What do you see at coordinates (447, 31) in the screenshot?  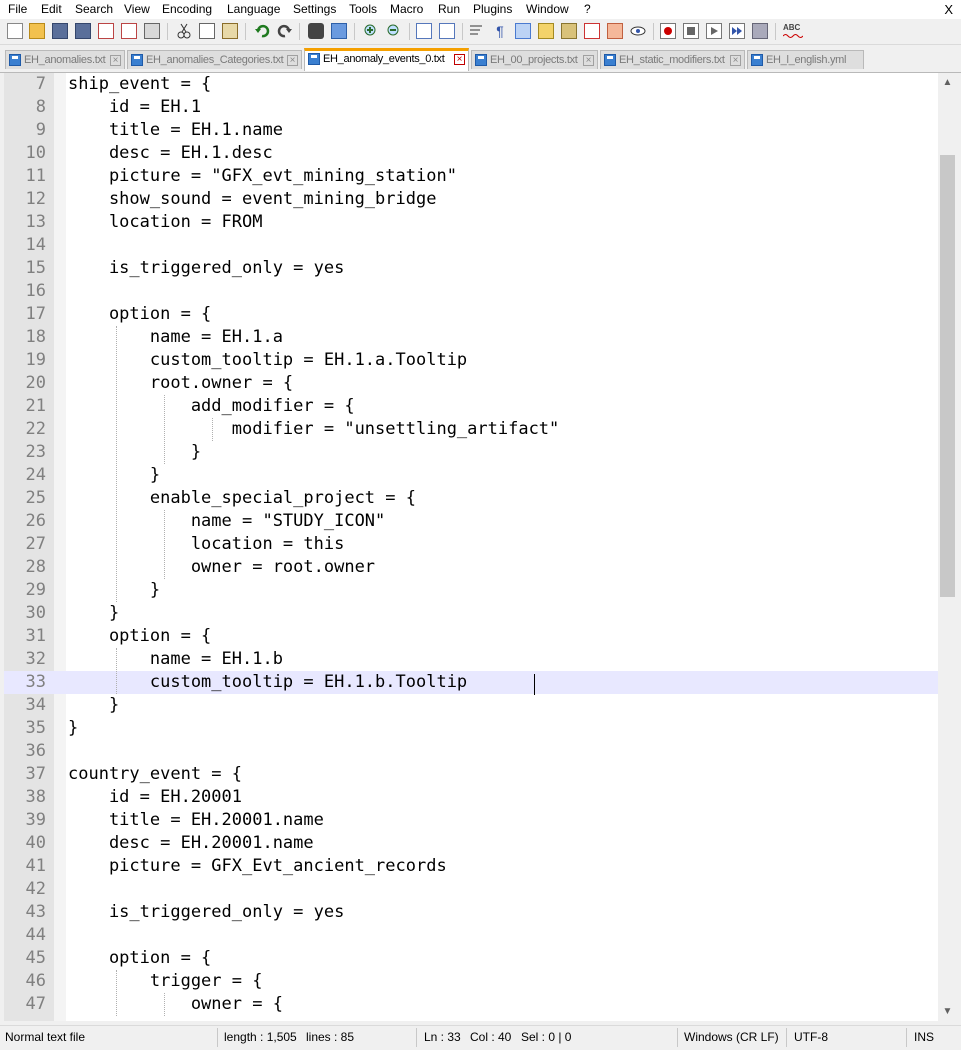 I see `sync-horizontal-icon` at bounding box center [447, 31].